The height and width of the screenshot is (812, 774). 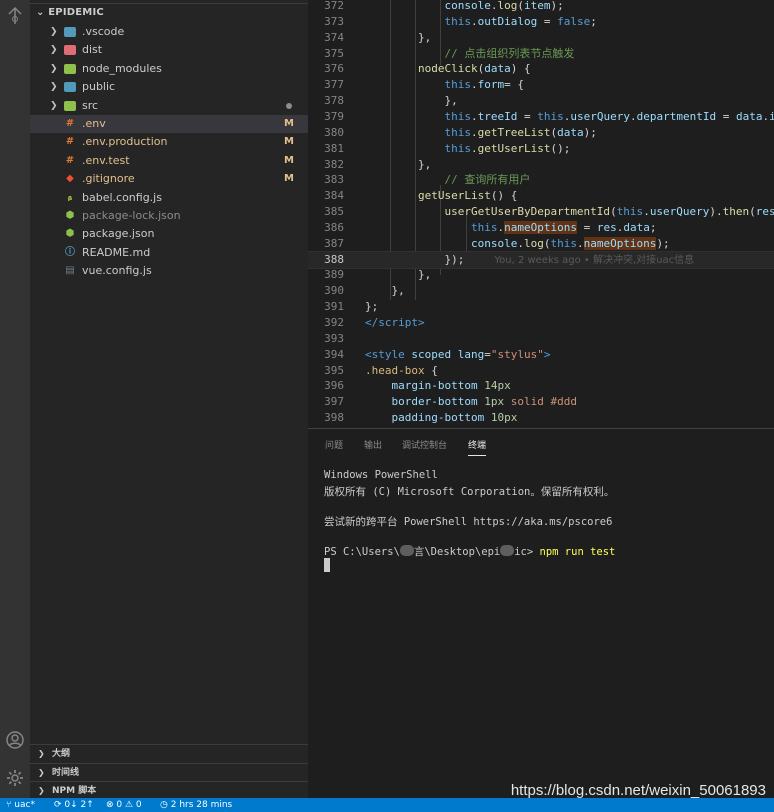 What do you see at coordinates (541, 101) in the screenshot?
I see `code-line: 378 },` at bounding box center [541, 101].